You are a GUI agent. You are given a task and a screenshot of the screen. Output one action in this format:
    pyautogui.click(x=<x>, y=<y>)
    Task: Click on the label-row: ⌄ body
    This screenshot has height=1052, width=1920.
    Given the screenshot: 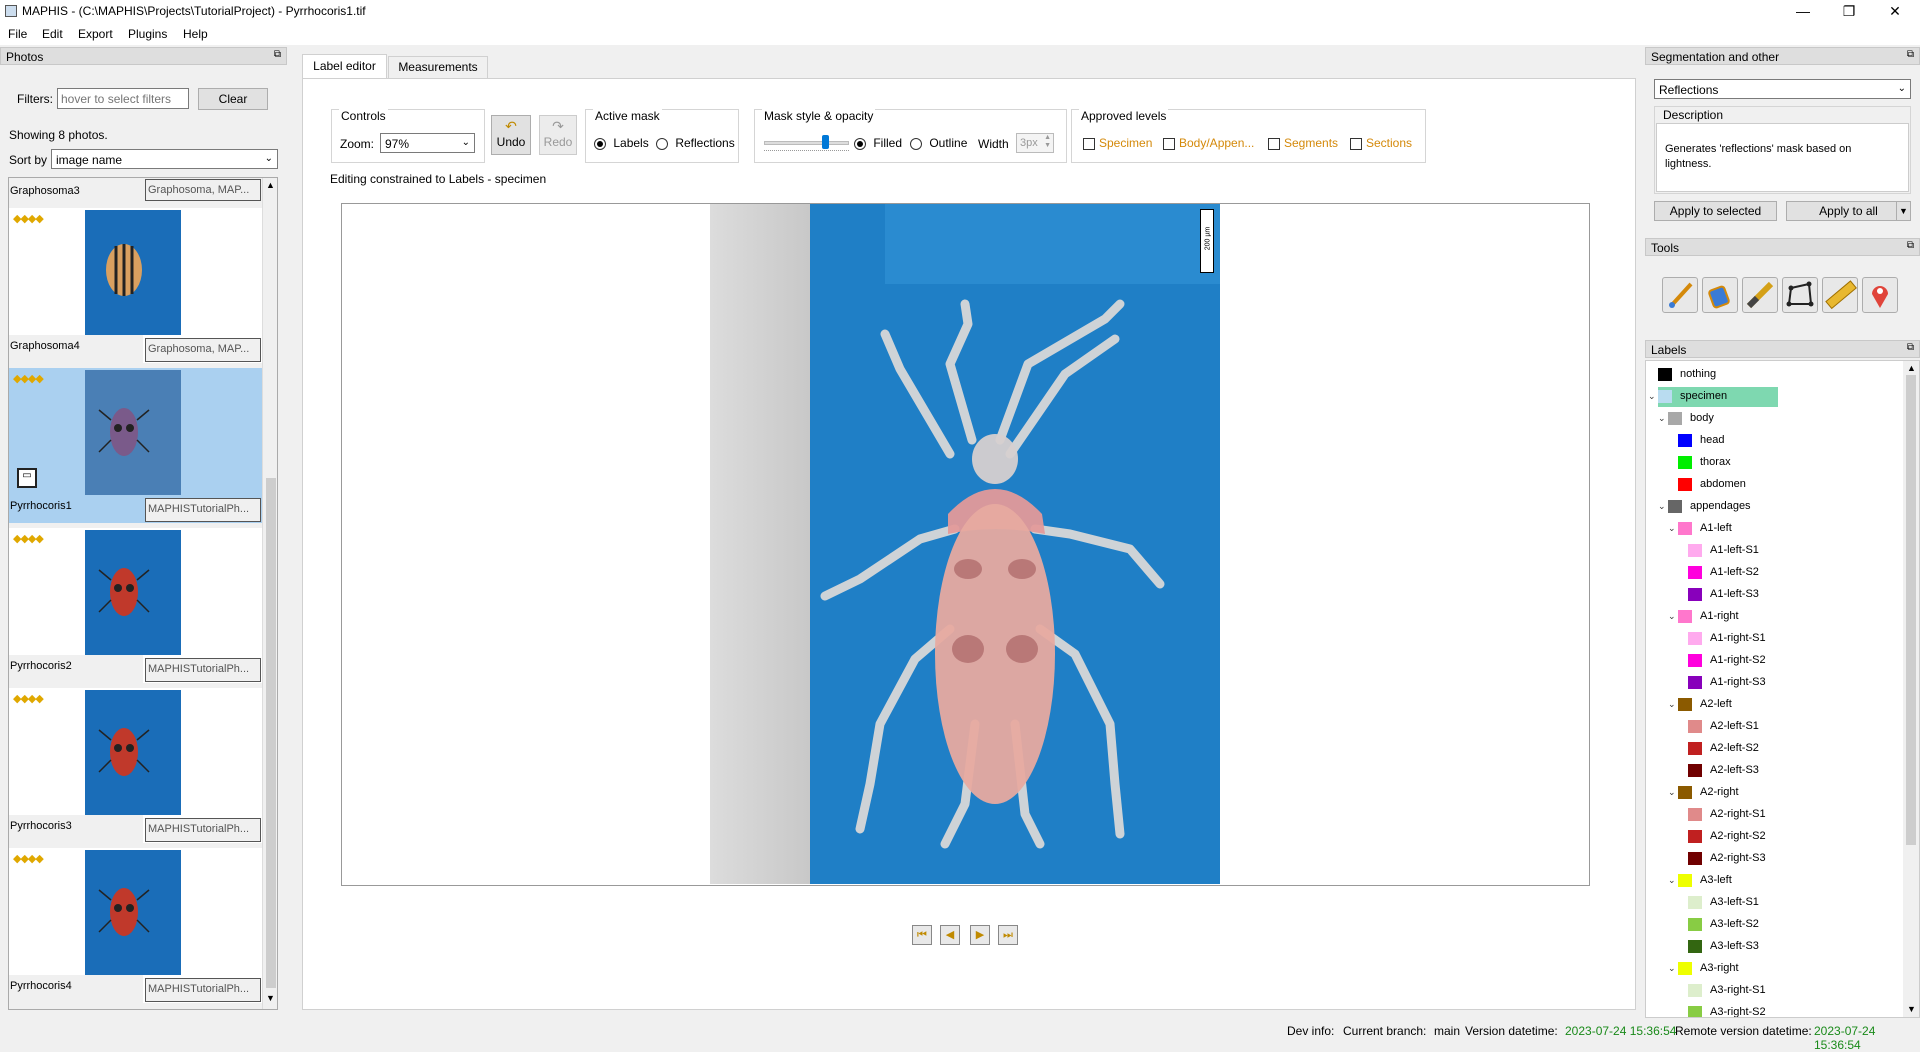 What is the action you would take?
    pyautogui.click(x=1773, y=418)
    